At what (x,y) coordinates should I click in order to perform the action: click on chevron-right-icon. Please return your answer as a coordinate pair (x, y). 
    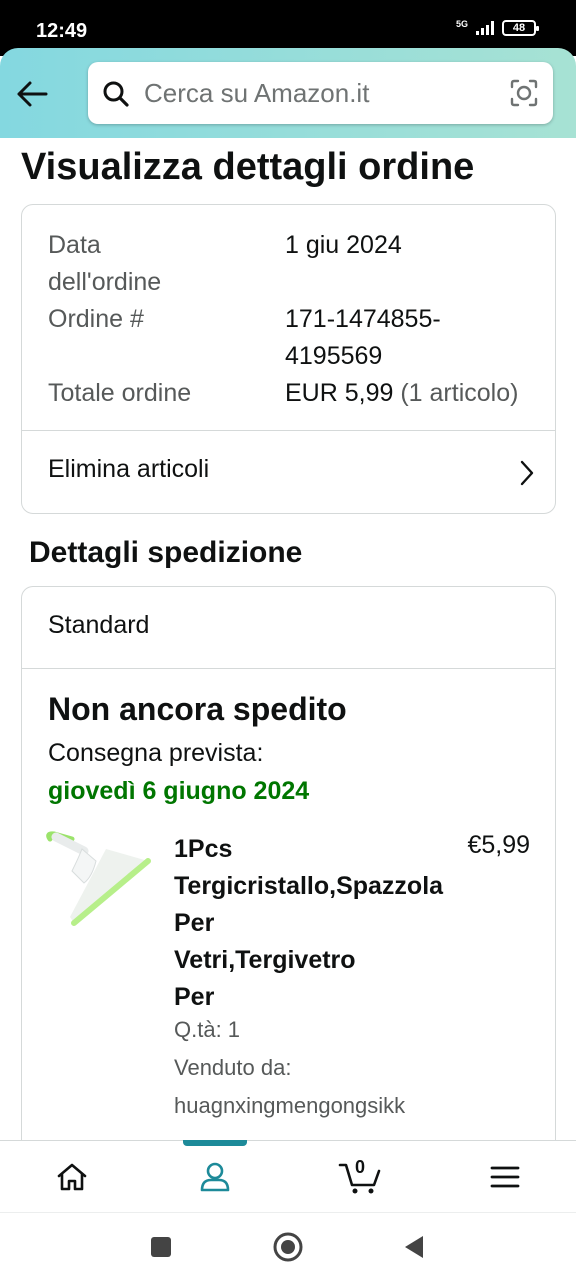
    Looking at the image, I should click on (527, 473).